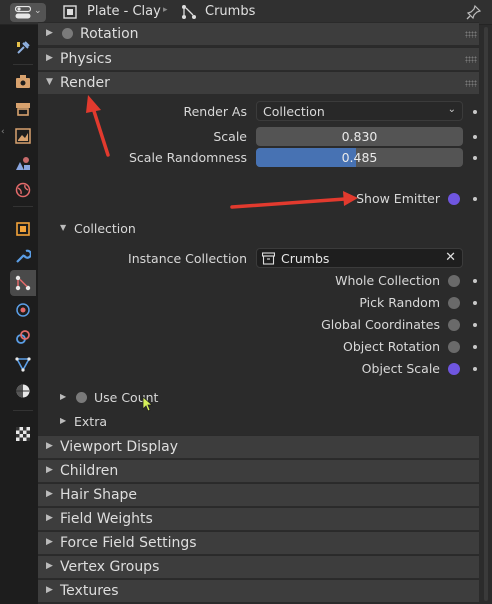 This screenshot has height=604, width=492. Describe the element at coordinates (89, 591) in the screenshot. I see `panel-textures-label: Textures` at that location.